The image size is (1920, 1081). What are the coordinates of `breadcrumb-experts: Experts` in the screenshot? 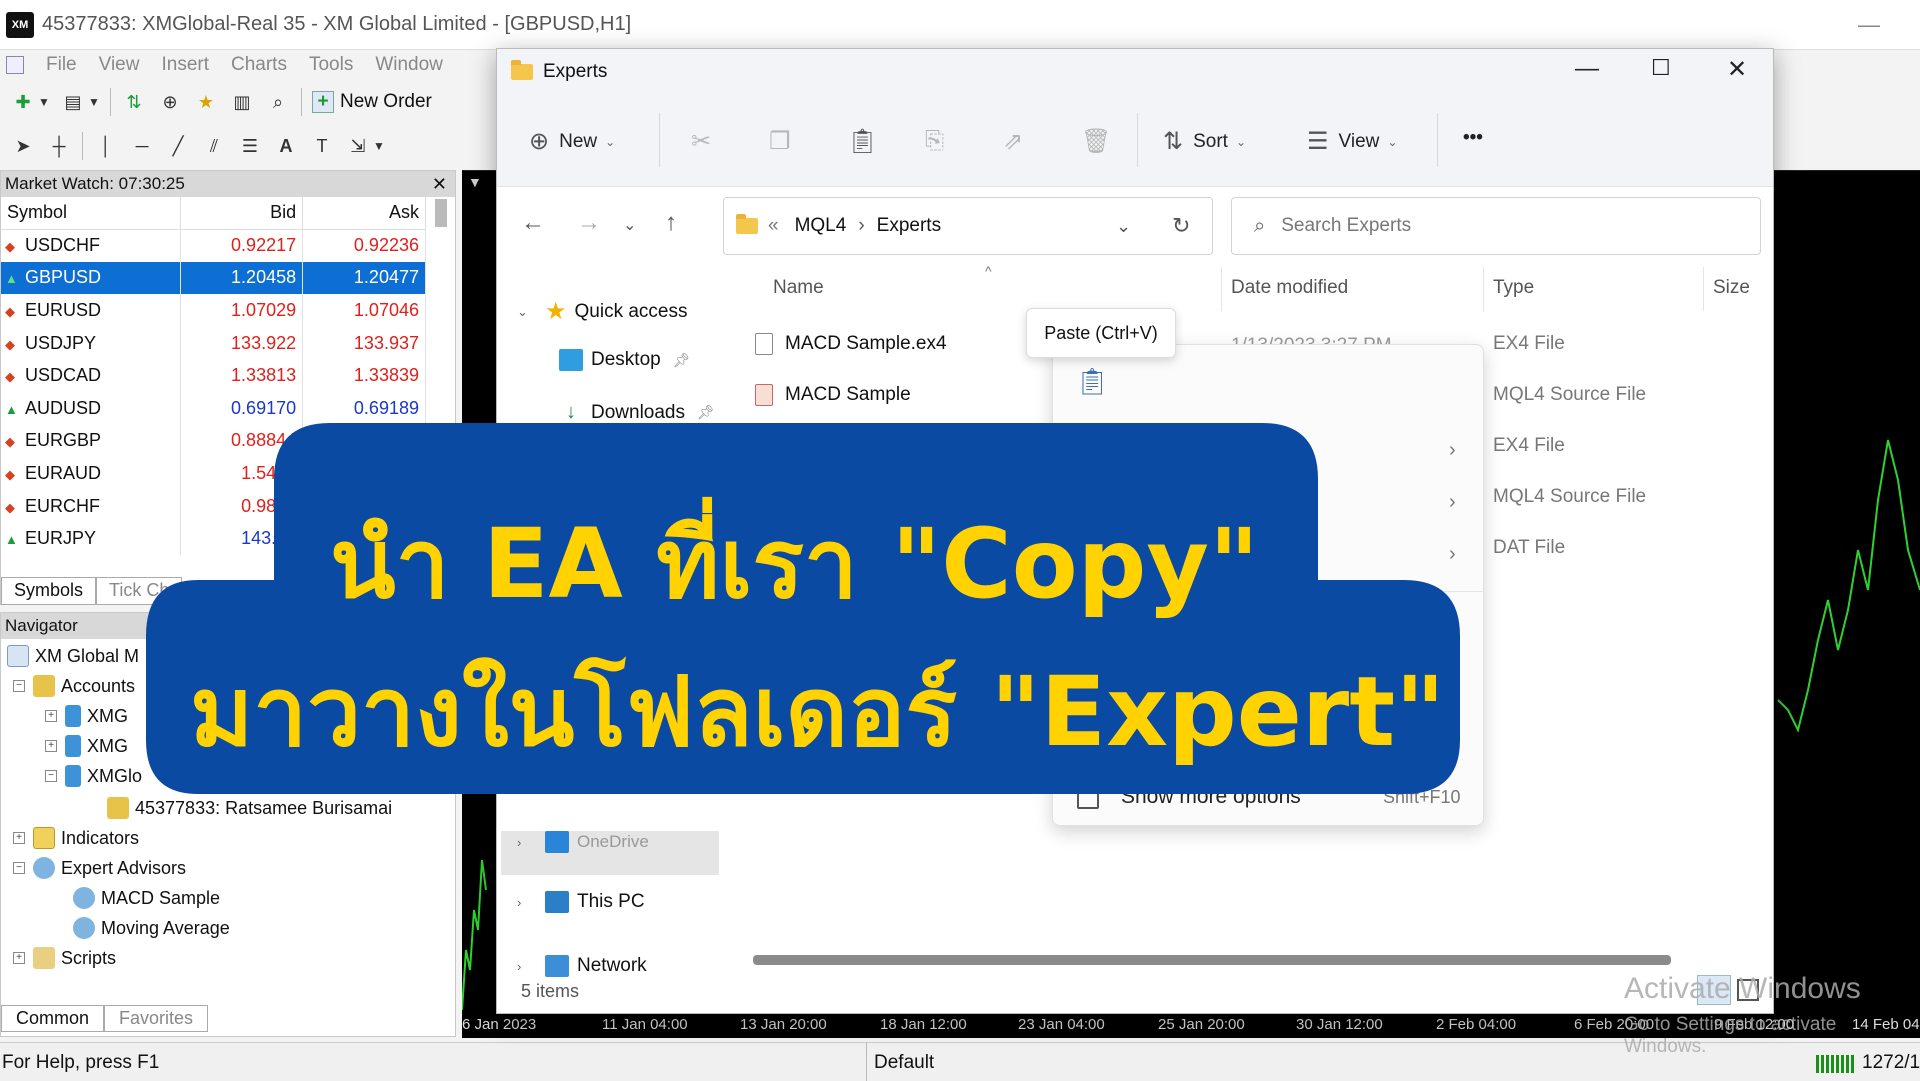 It's located at (909, 226).